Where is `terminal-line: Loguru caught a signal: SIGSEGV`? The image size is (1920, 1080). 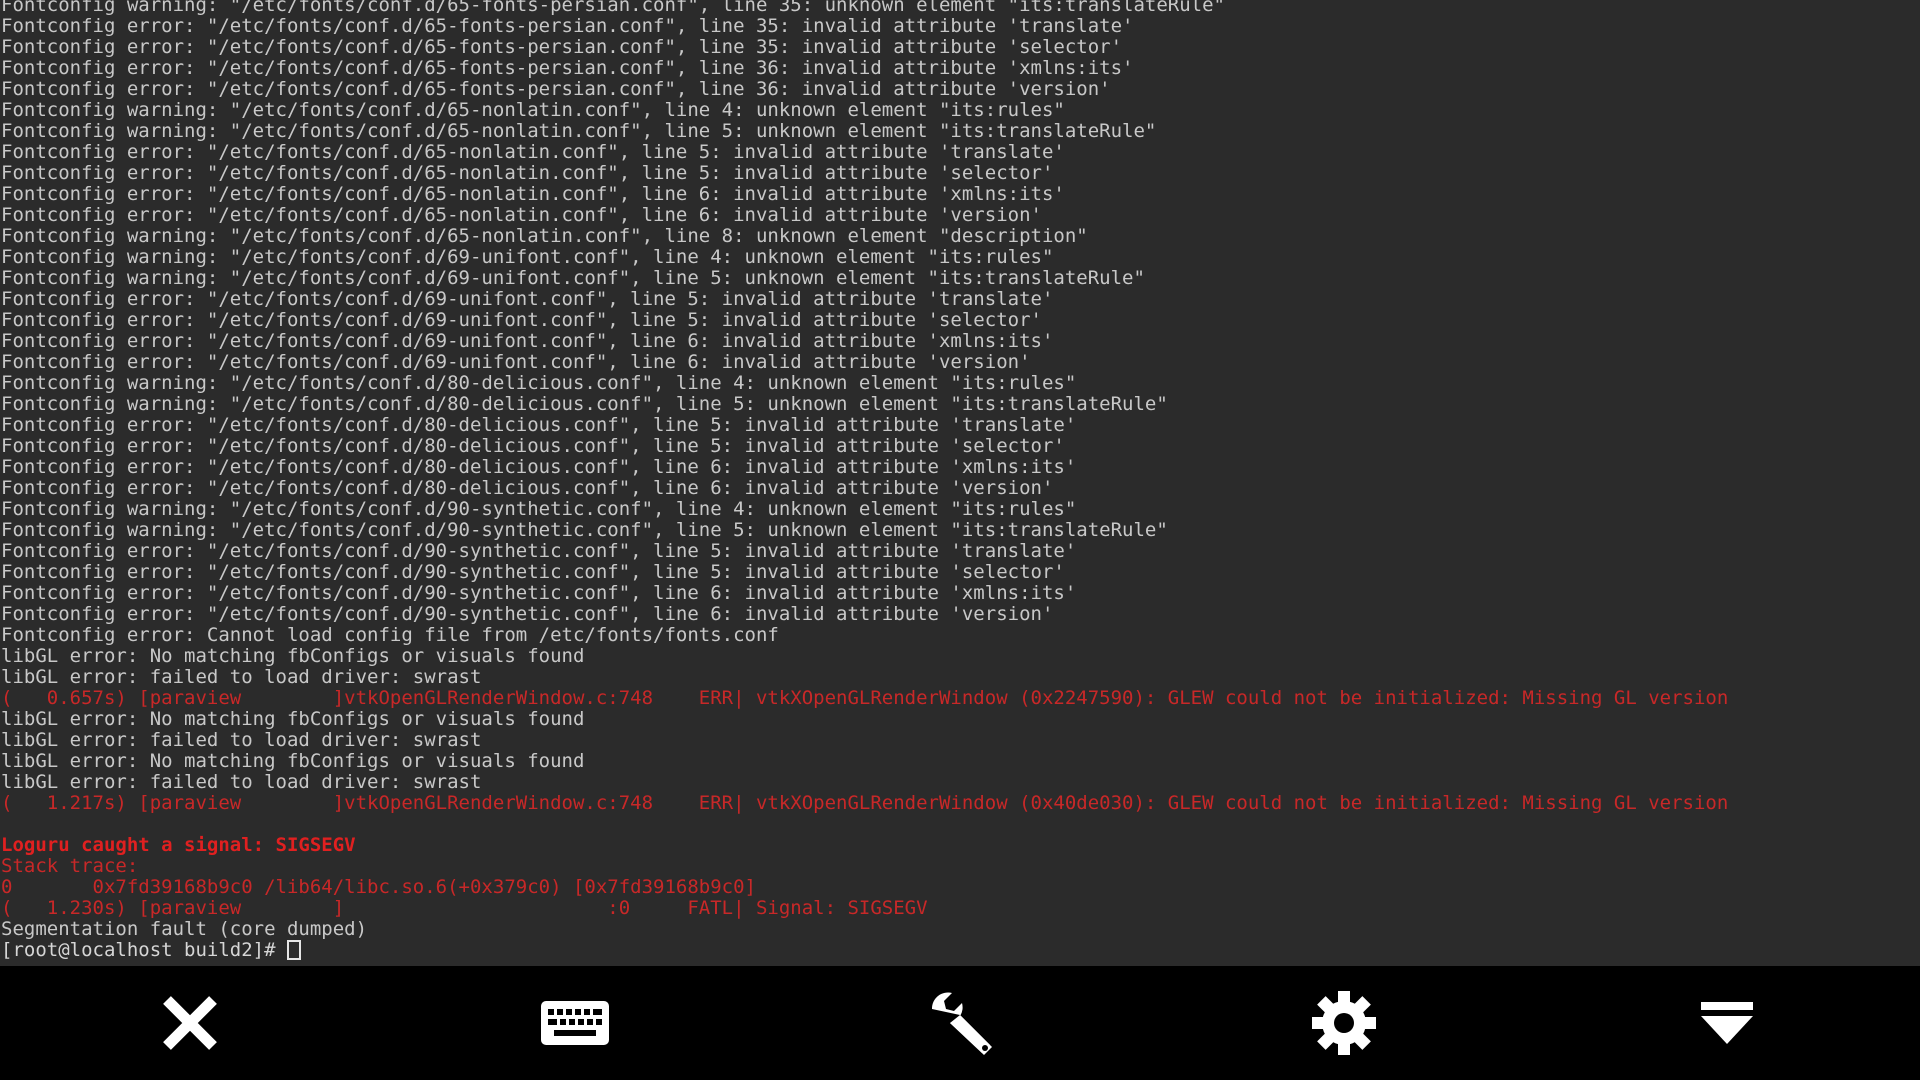 terminal-line: Loguru caught a signal: SIGSEGV is located at coordinates (178, 845).